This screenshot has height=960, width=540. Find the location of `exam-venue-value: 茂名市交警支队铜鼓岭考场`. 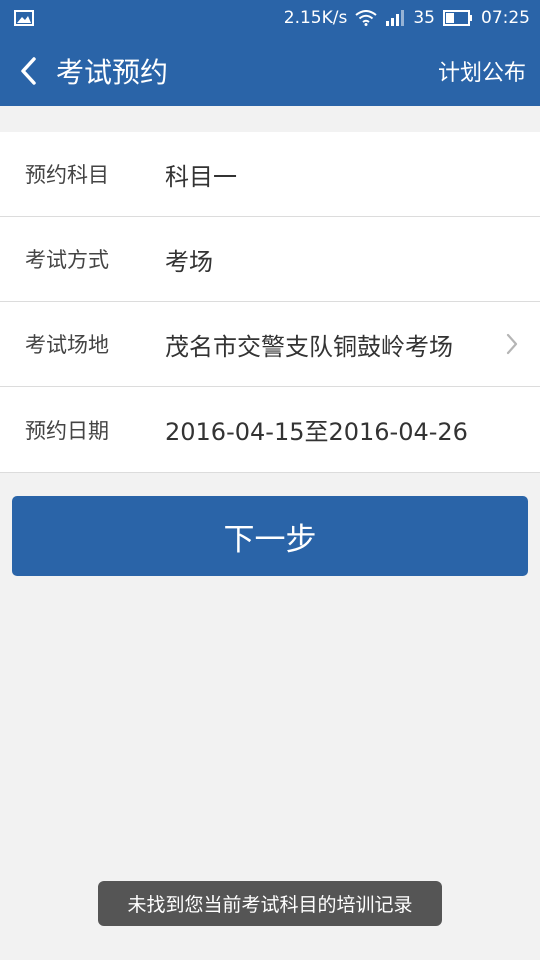

exam-venue-value: 茂名市交警支队铜鼓岭考场 is located at coordinates (309, 346).